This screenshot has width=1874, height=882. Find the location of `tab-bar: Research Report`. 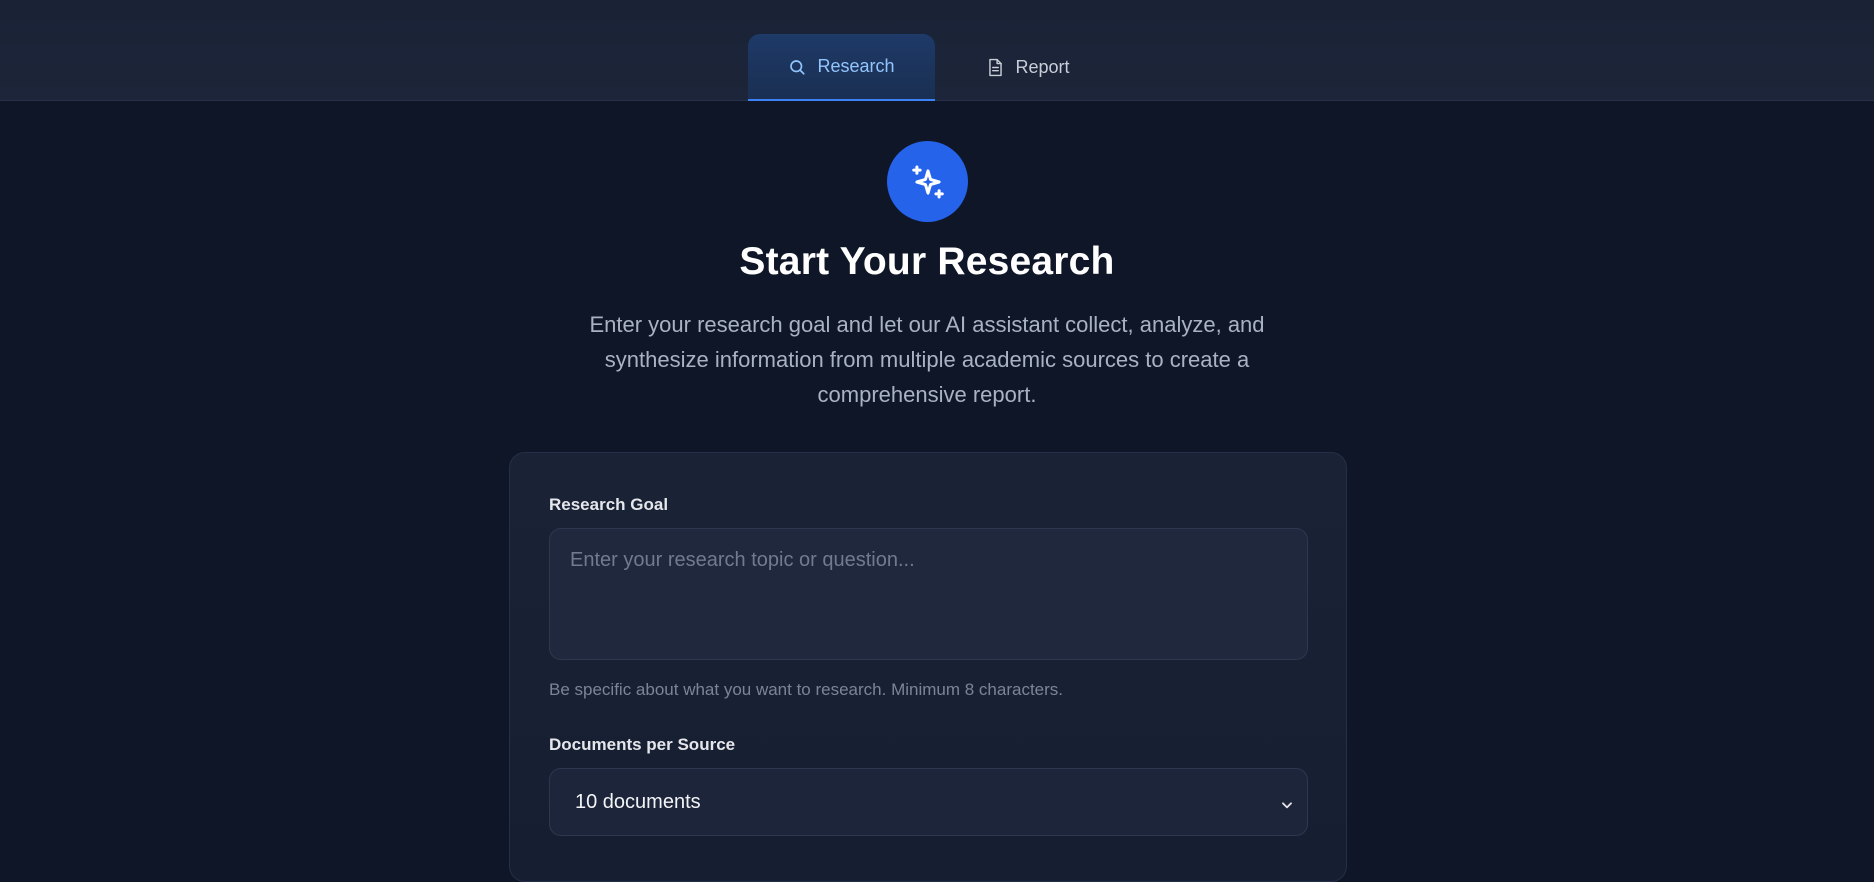

tab-bar: Research Report is located at coordinates (932, 67).